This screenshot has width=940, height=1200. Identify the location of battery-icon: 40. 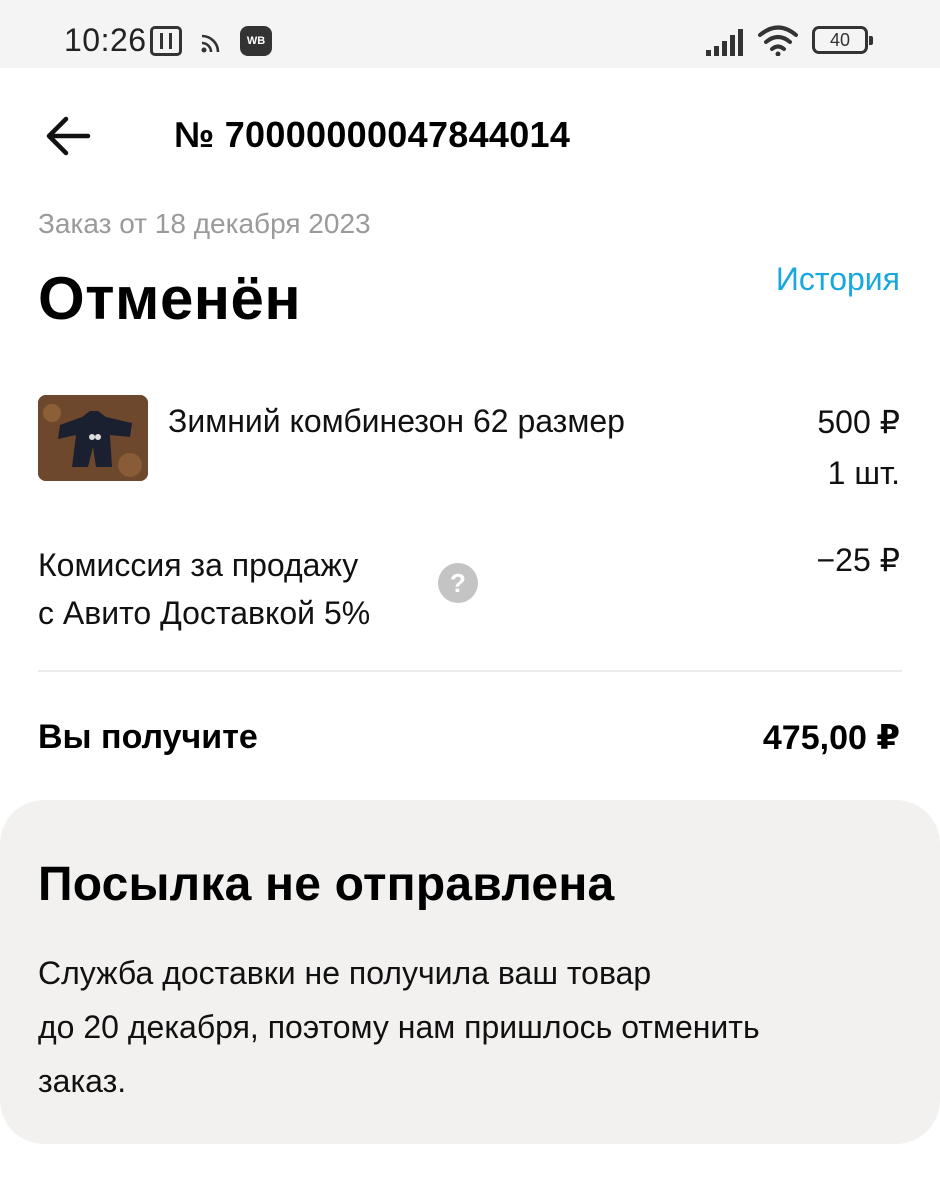
(842, 40).